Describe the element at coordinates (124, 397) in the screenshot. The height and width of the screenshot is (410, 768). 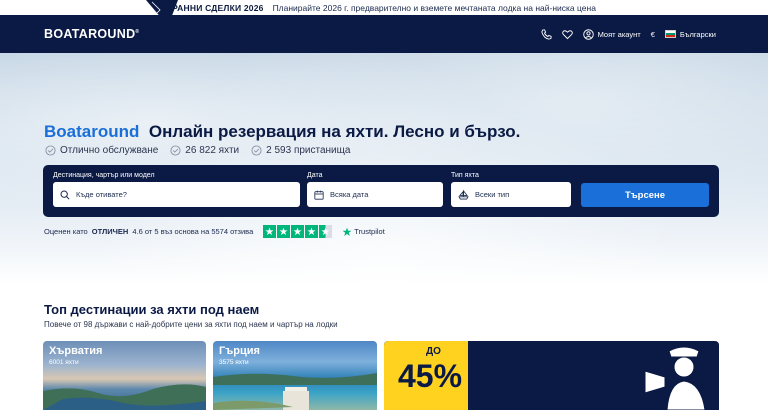
I see `coast-image` at that location.